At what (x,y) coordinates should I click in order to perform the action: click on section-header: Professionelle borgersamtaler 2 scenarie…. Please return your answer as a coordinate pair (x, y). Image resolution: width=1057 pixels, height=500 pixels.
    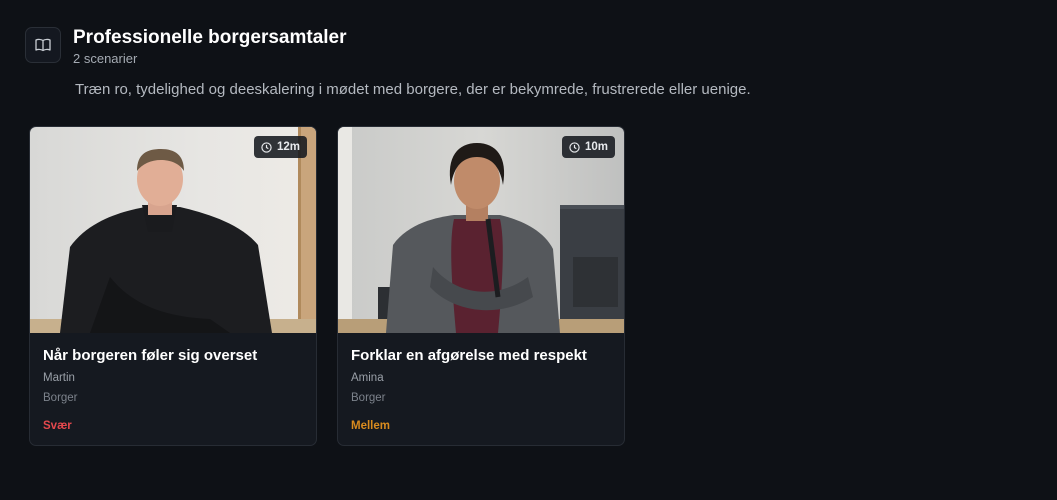
    Looking at the image, I should click on (186, 47).